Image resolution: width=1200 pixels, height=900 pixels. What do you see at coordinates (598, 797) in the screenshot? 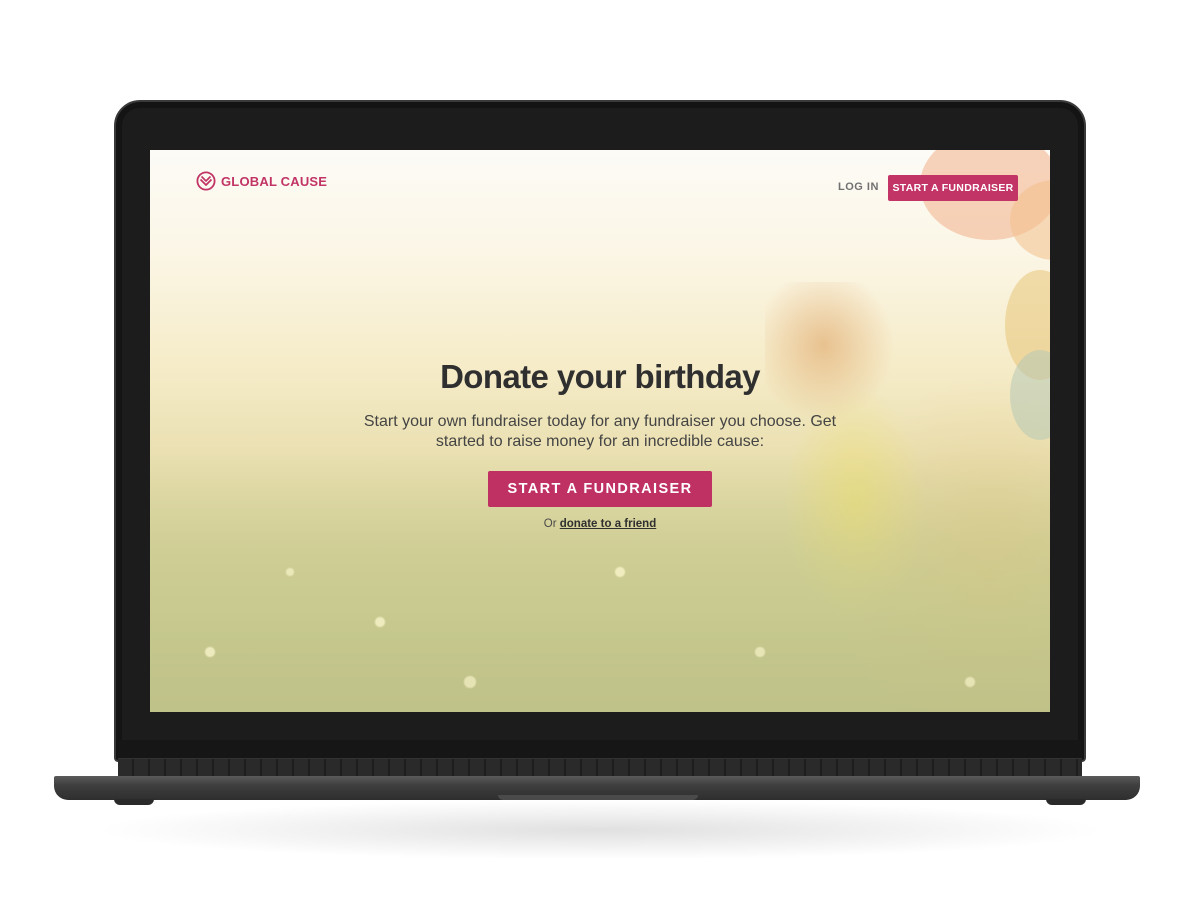
I see `laptop-opening-notch` at bounding box center [598, 797].